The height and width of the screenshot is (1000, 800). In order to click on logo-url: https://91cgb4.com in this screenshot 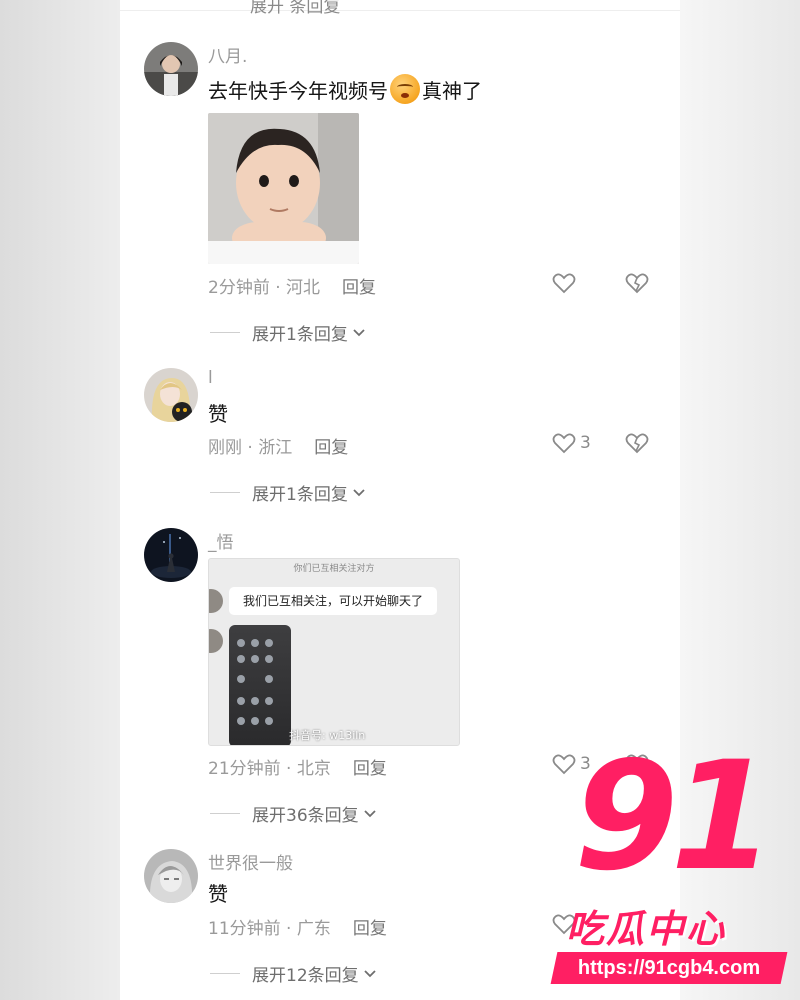, I will do `click(669, 968)`.